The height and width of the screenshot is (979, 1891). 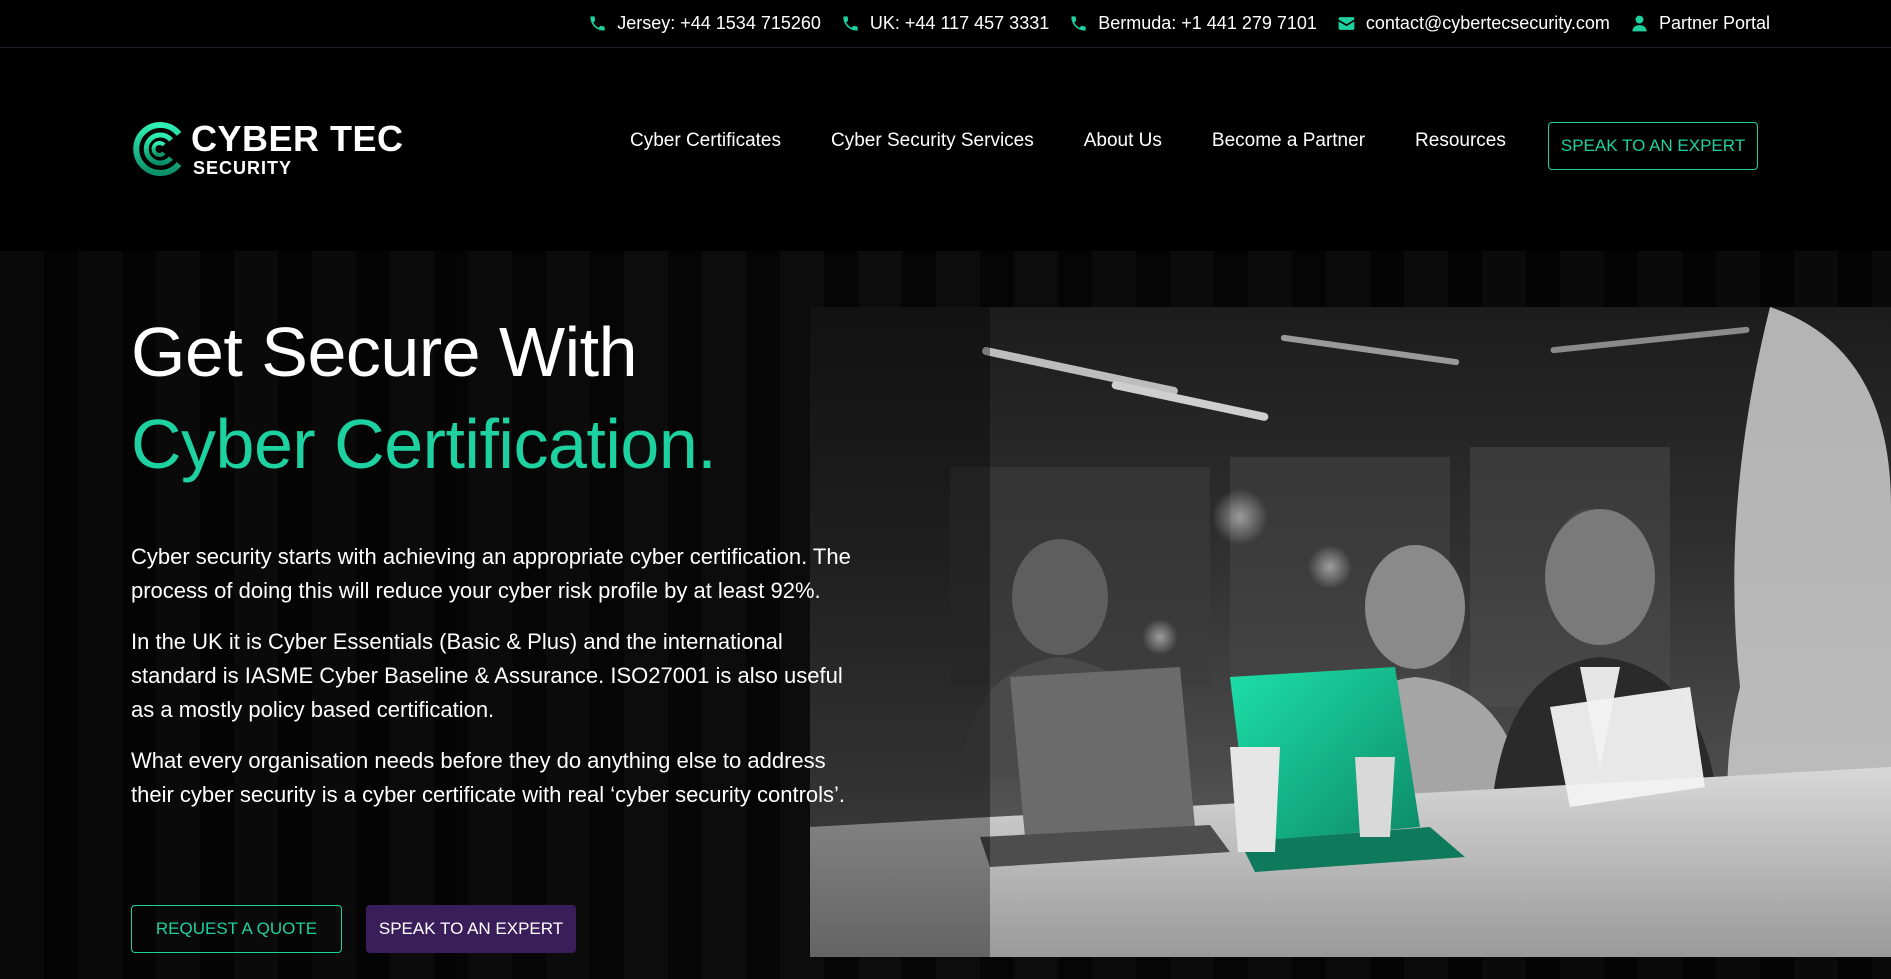 I want to click on contact-label: Partner Portal, so click(x=1714, y=22).